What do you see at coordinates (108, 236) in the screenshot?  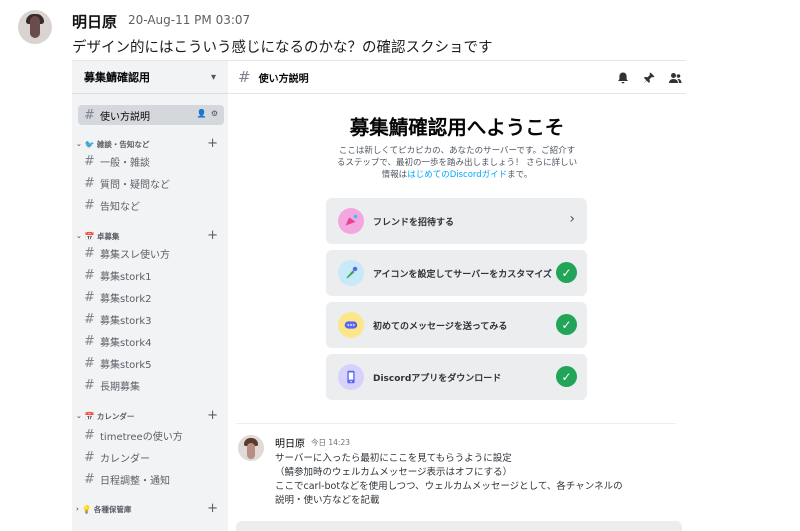 I see `category-label: 卓募集` at bounding box center [108, 236].